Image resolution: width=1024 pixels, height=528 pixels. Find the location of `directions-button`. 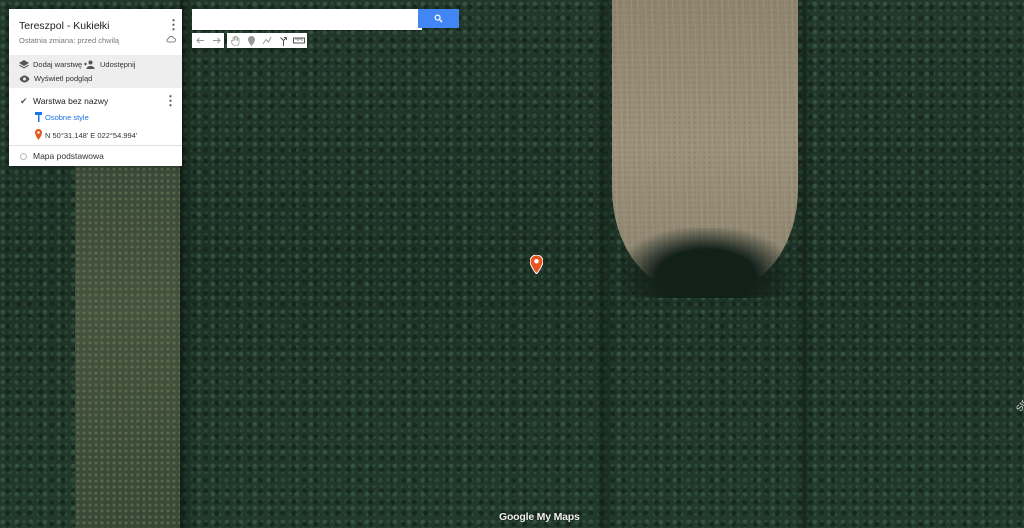

directions-button is located at coordinates (283, 40).